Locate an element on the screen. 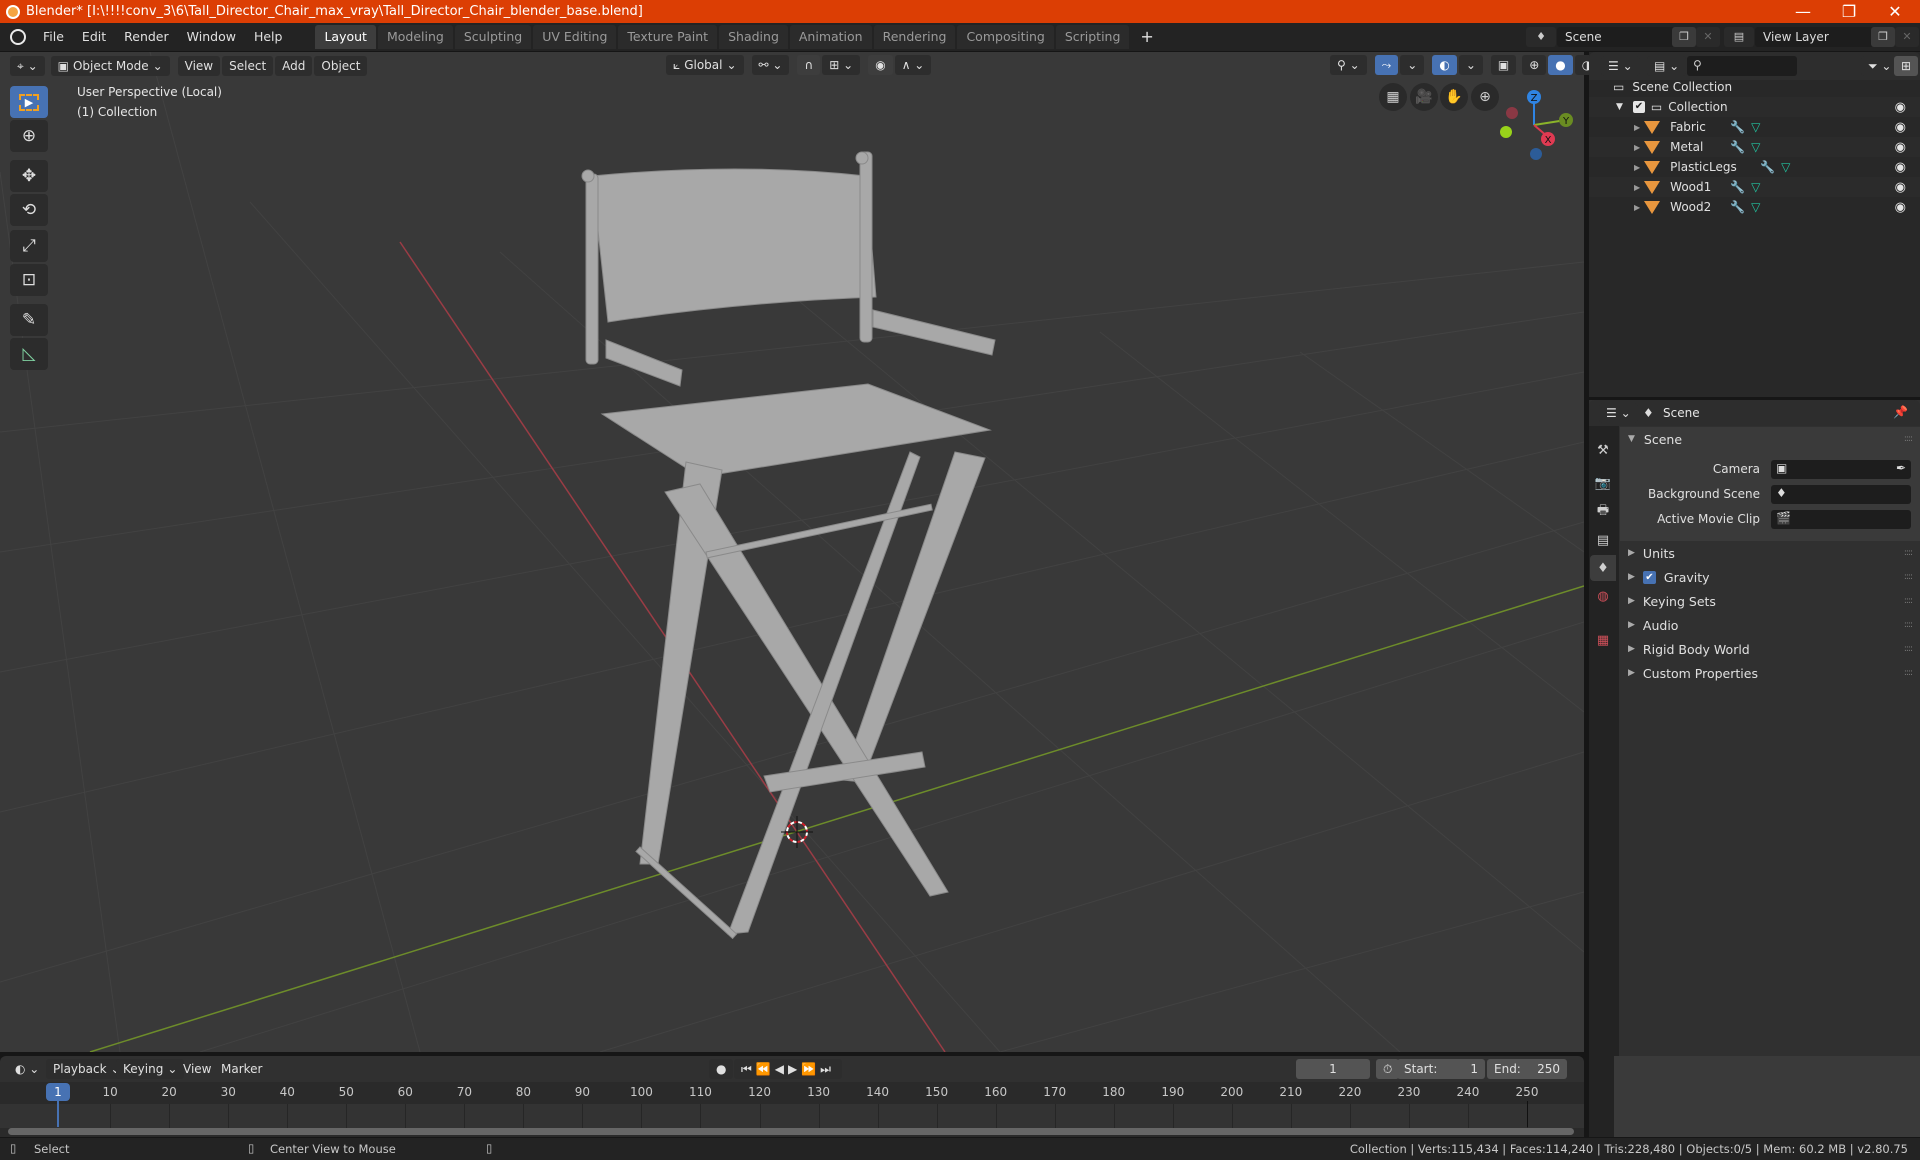 This screenshot has height=1160, width=1920. pivot-point-icon: ⚯ ⌄ is located at coordinates (770, 65).